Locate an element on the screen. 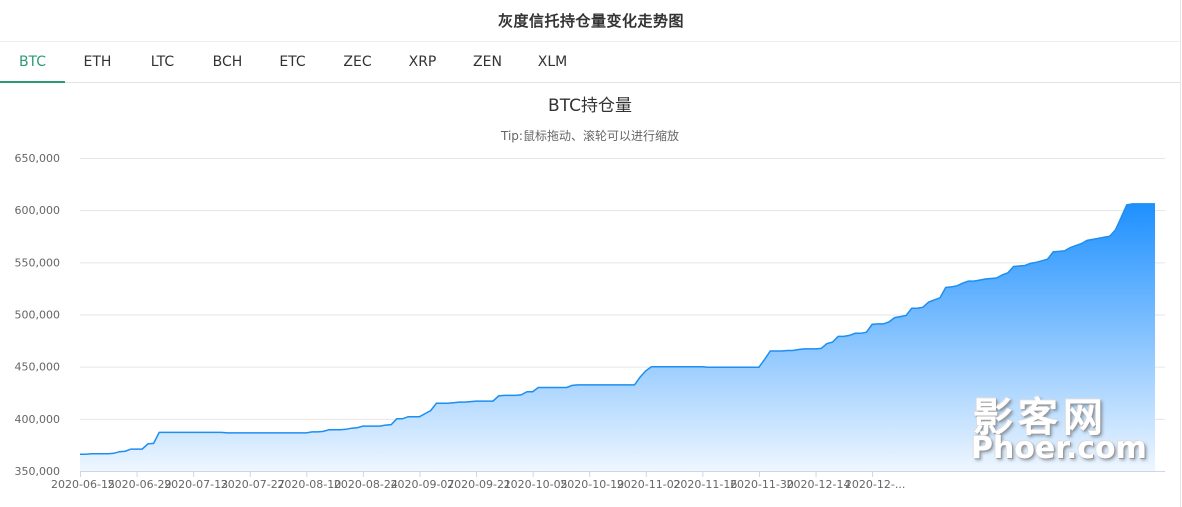 This screenshot has height=507, width=1182. x-tick-label: 2020-07-13 is located at coordinates (196, 484).